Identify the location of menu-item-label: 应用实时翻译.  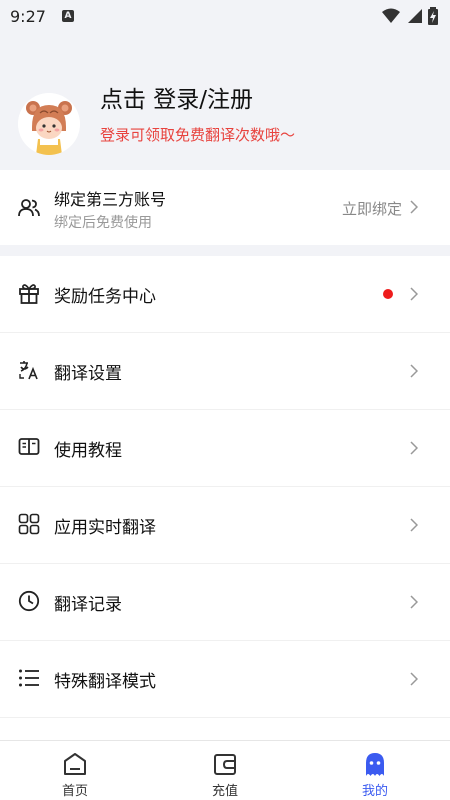
(105, 528).